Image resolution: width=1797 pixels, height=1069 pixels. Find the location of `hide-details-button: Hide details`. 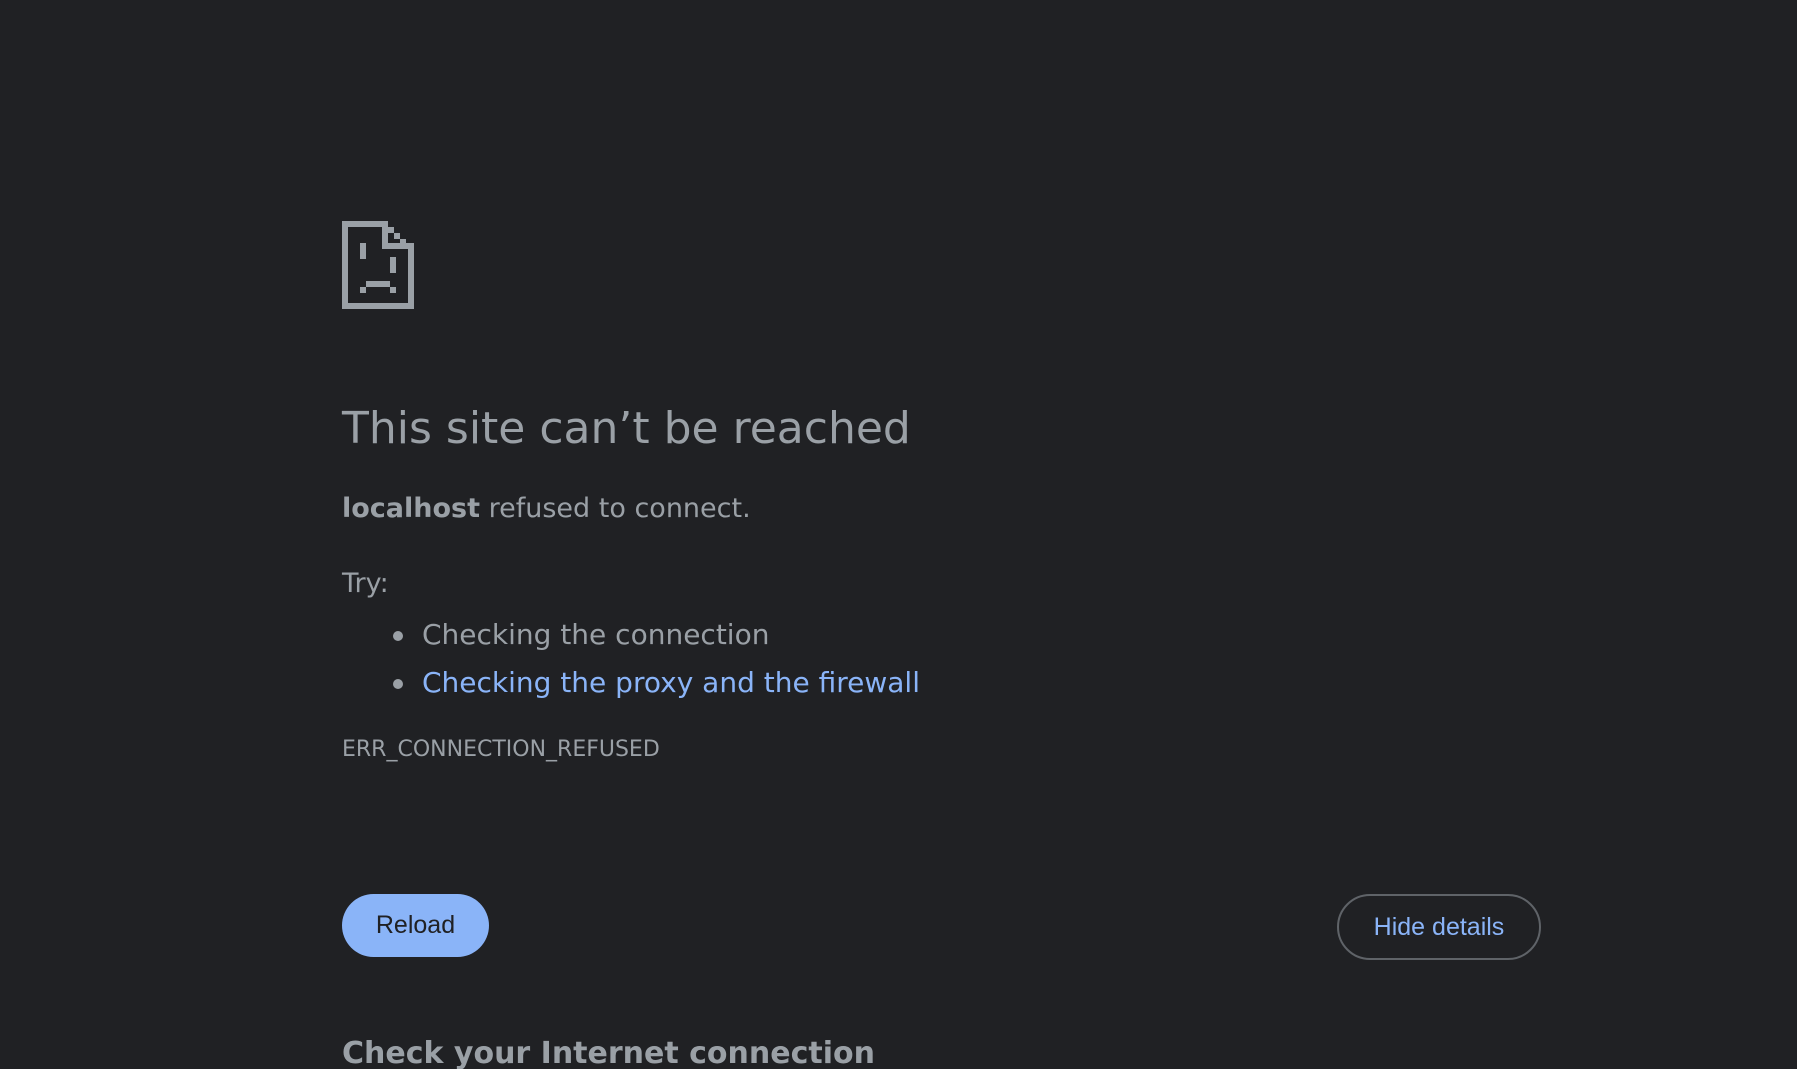

hide-details-button: Hide details is located at coordinates (1439, 927).